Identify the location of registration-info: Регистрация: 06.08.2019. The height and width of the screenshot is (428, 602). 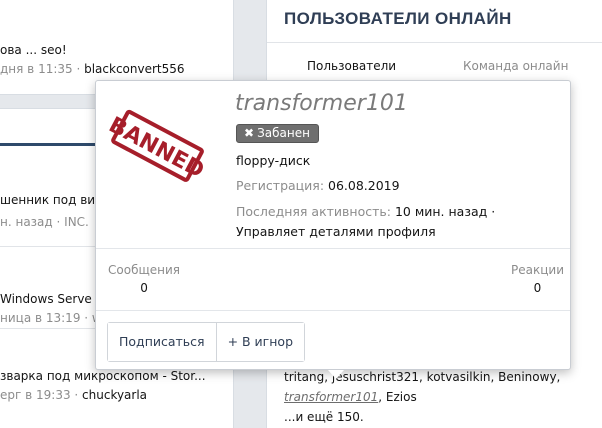
(318, 185).